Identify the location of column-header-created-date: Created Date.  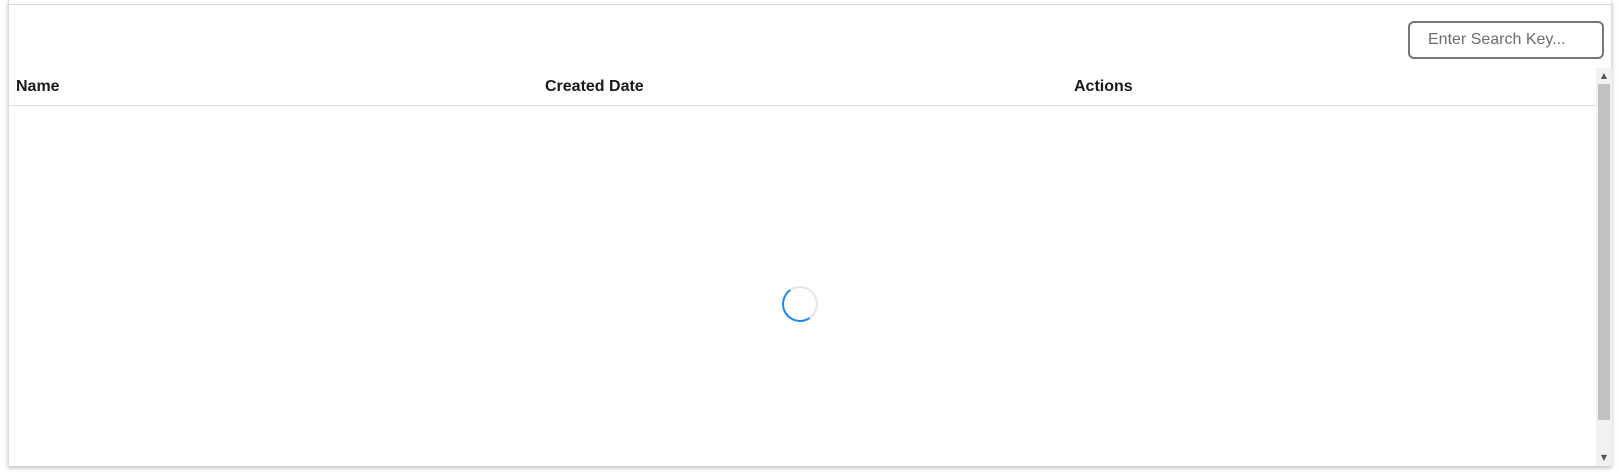
(594, 87).